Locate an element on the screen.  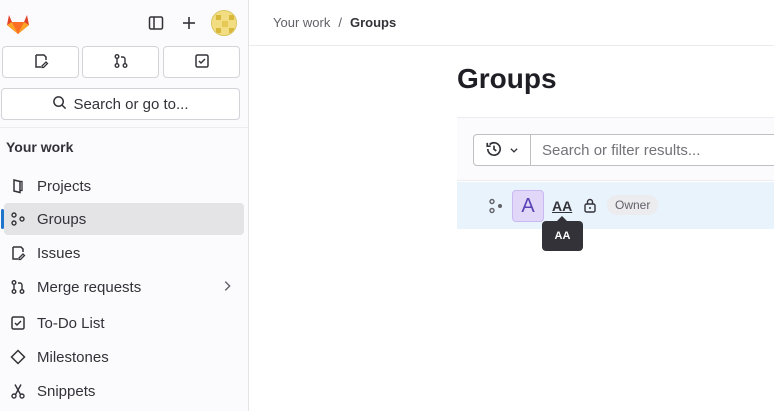
sidebar-item-issues: Issues is located at coordinates (124, 253).